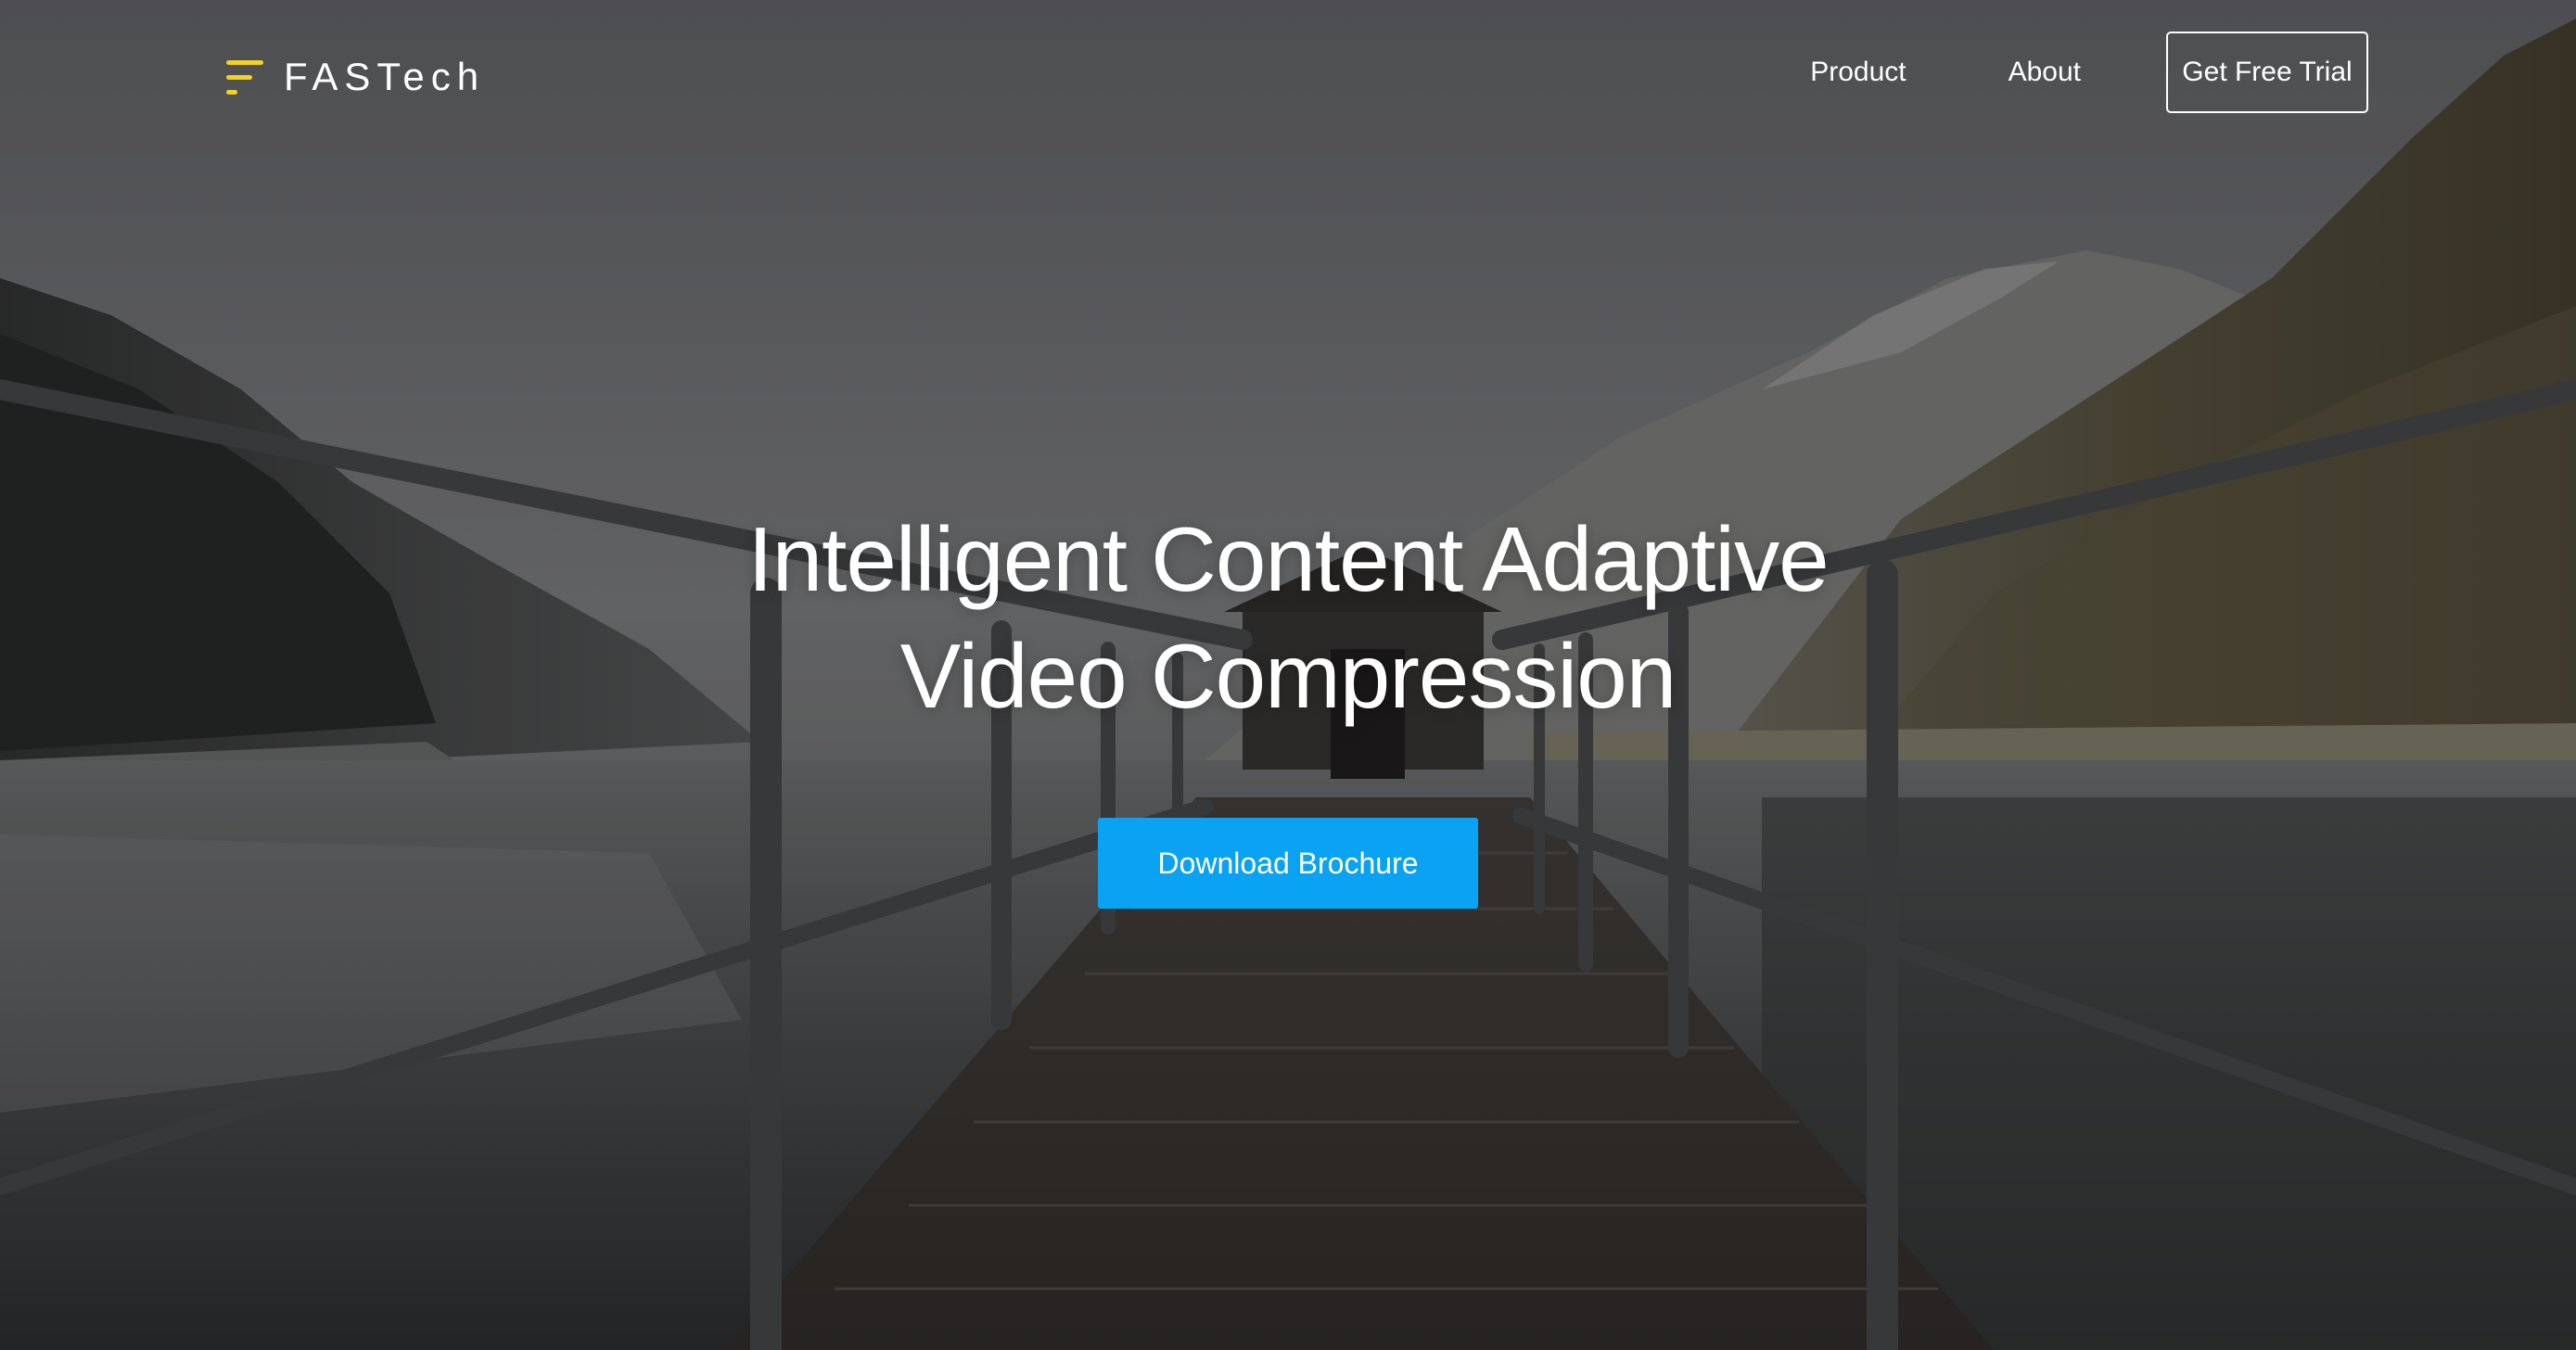  What do you see at coordinates (2267, 72) in the screenshot?
I see `get-free-trial-button: Get Free Trial` at bounding box center [2267, 72].